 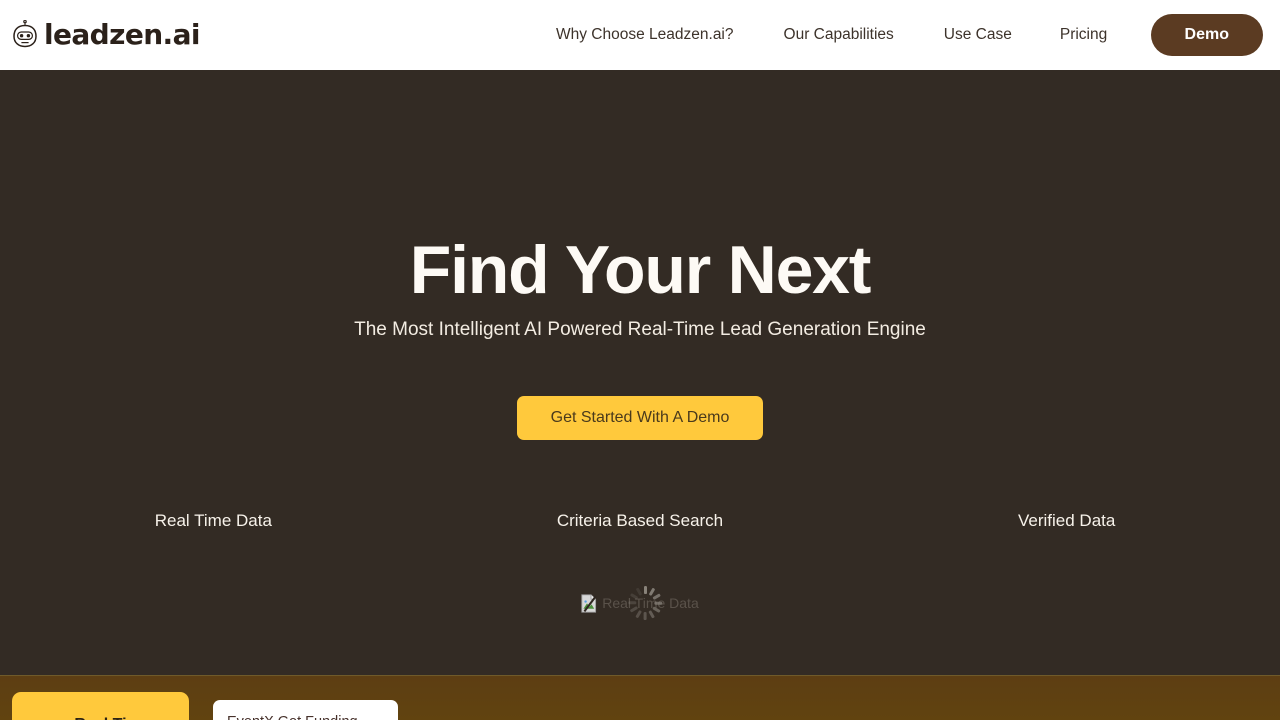 What do you see at coordinates (645, 35) in the screenshot?
I see `nav-item-why-choose: Why Choose Leadzen.ai?` at bounding box center [645, 35].